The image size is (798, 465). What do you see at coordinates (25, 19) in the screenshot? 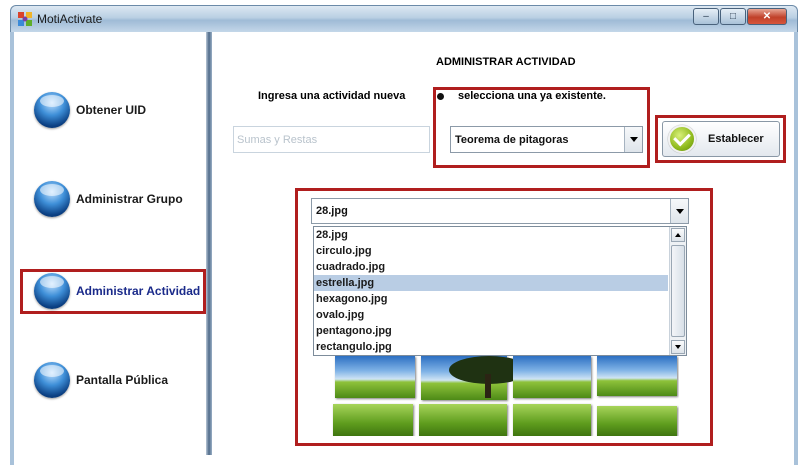
I see `app-icon` at bounding box center [25, 19].